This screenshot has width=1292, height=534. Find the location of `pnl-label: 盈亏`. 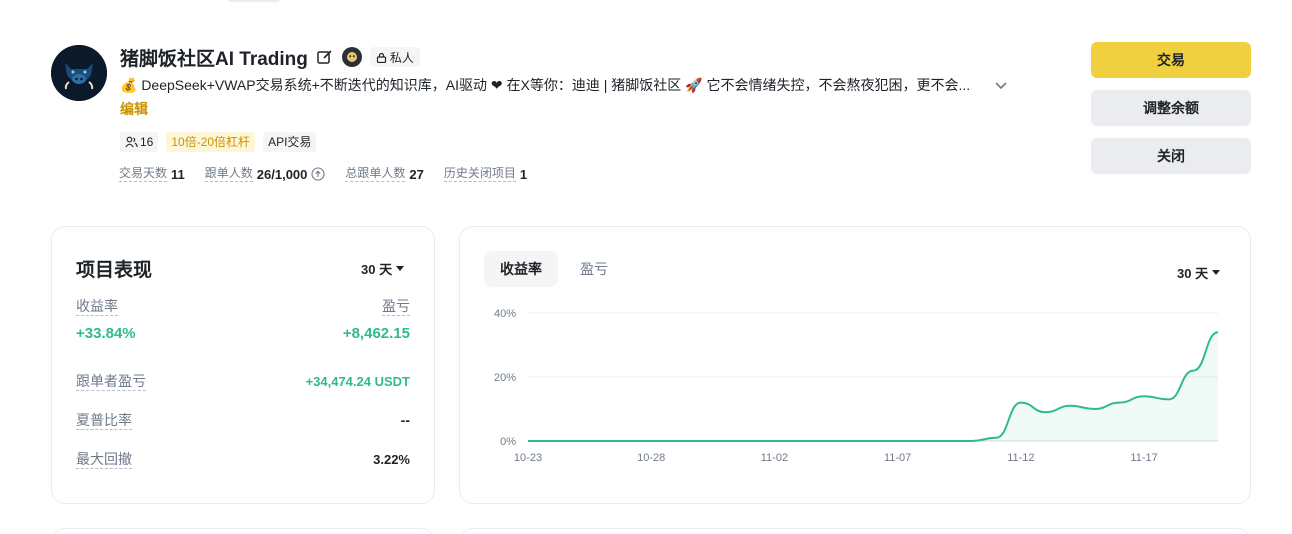

pnl-label: 盈亏 is located at coordinates (396, 307).